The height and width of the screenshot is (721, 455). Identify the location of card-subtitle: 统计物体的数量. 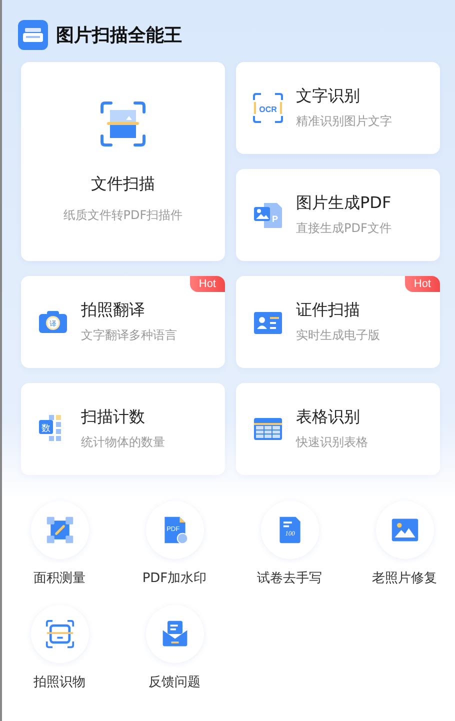
(123, 442).